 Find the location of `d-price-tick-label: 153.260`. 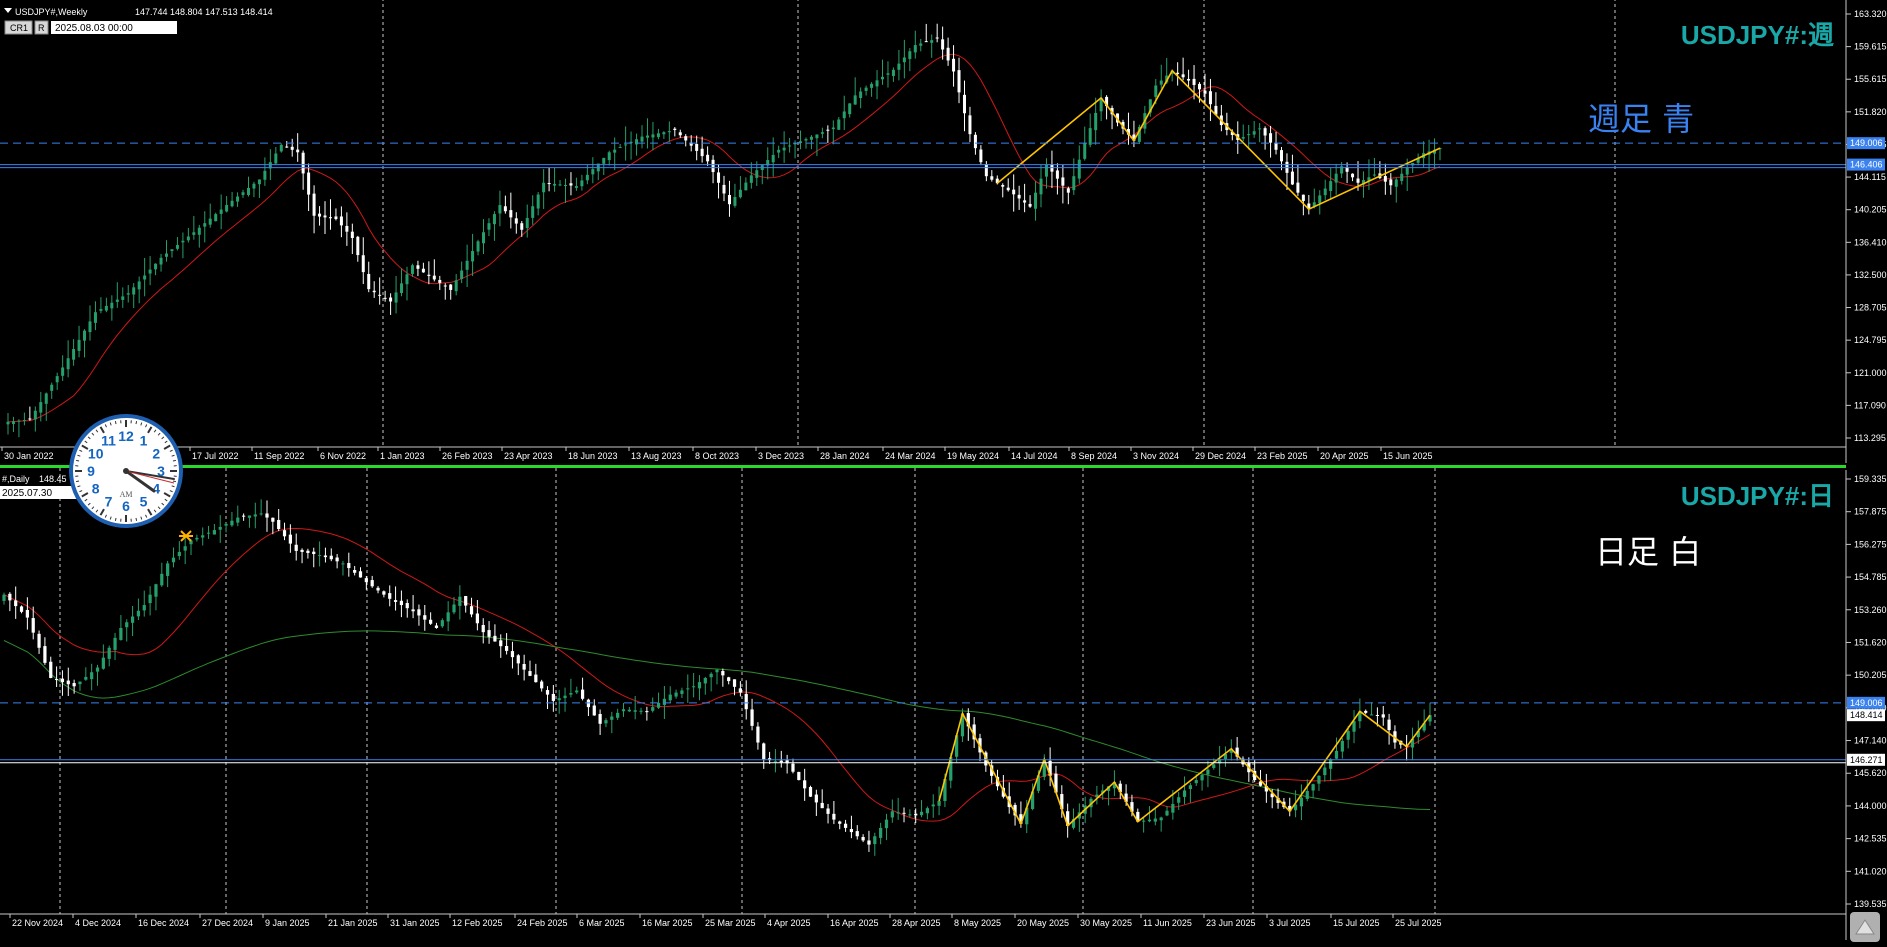

d-price-tick-label: 153.260 is located at coordinates (1870, 610).